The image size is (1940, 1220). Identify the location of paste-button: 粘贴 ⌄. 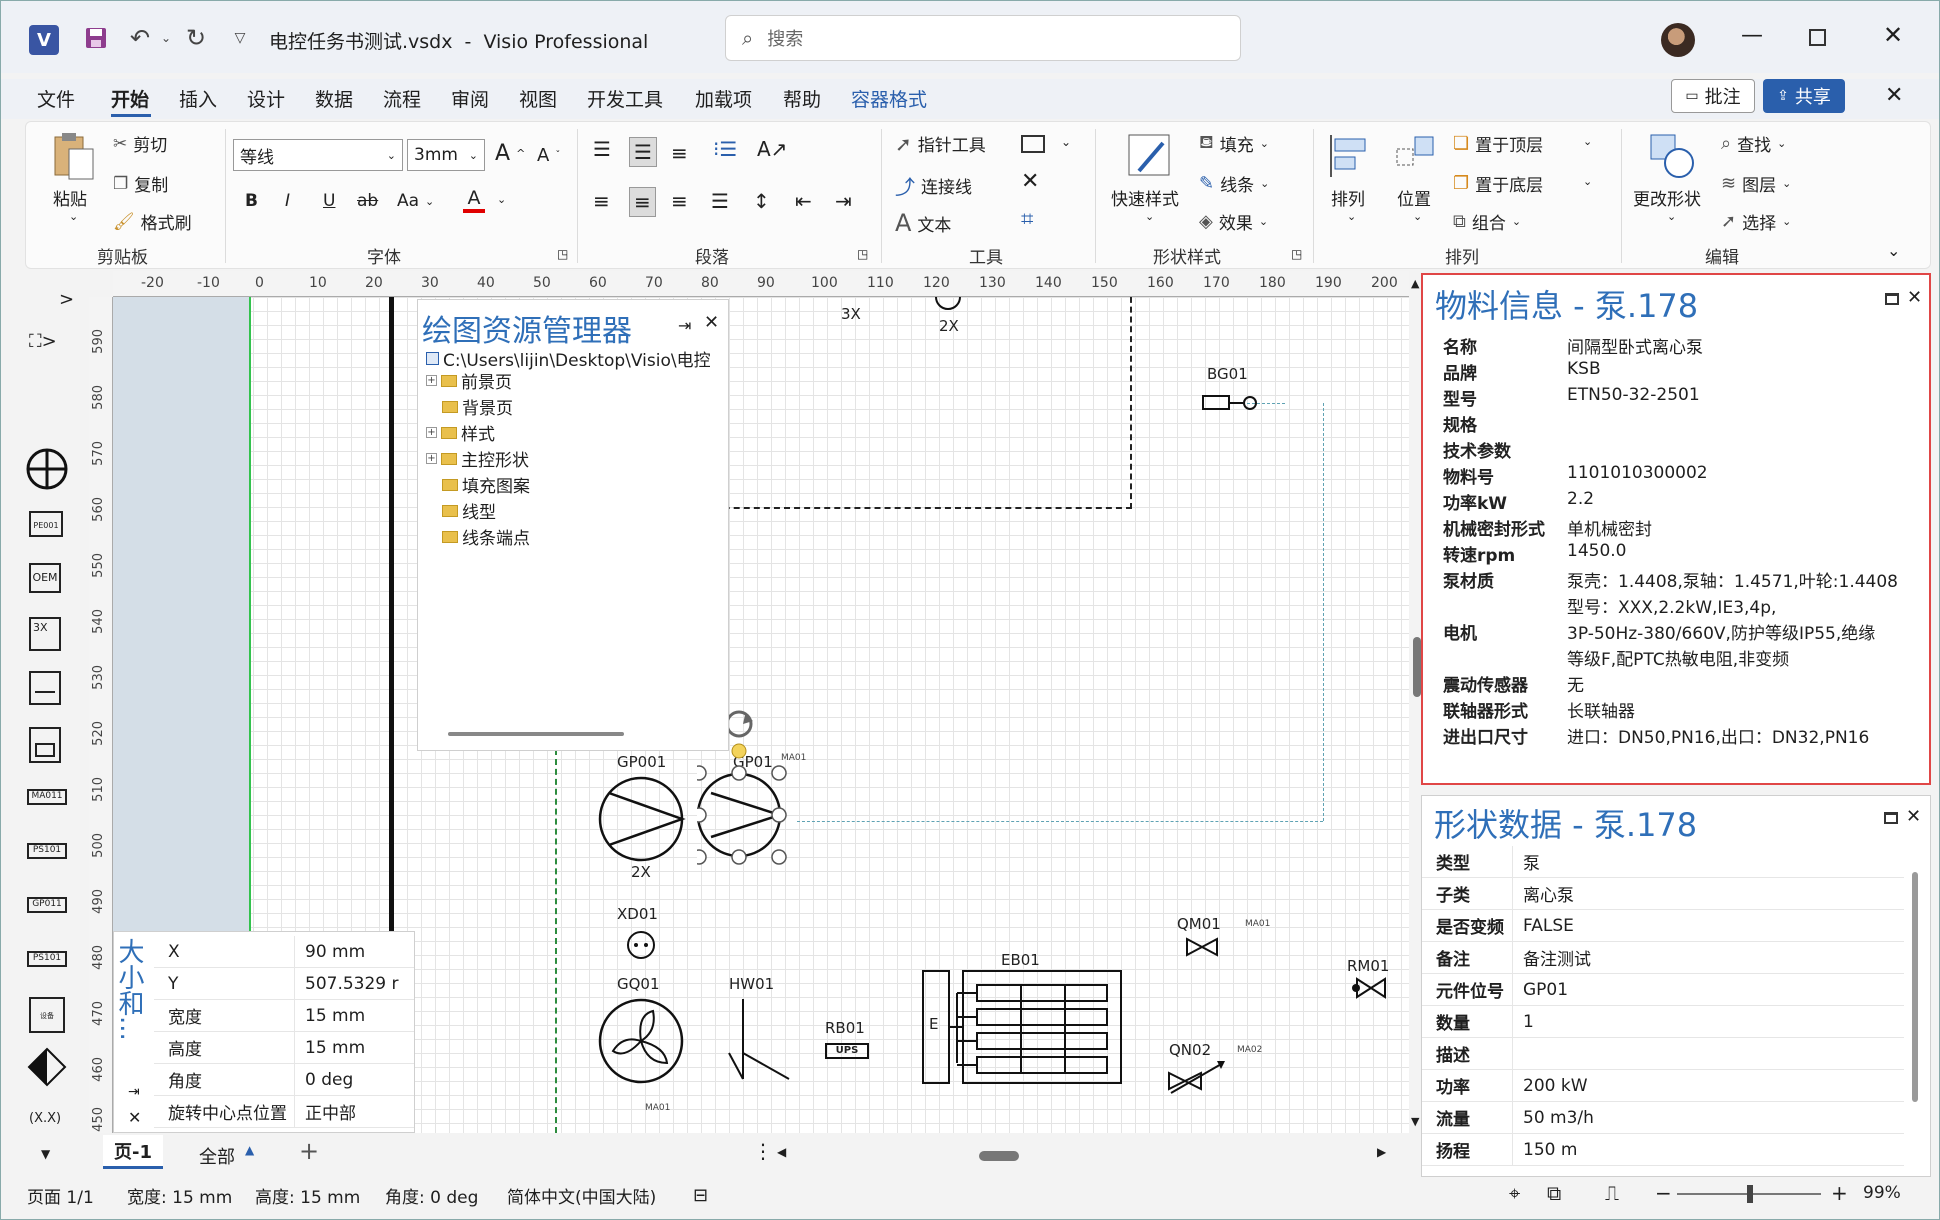
(77, 179).